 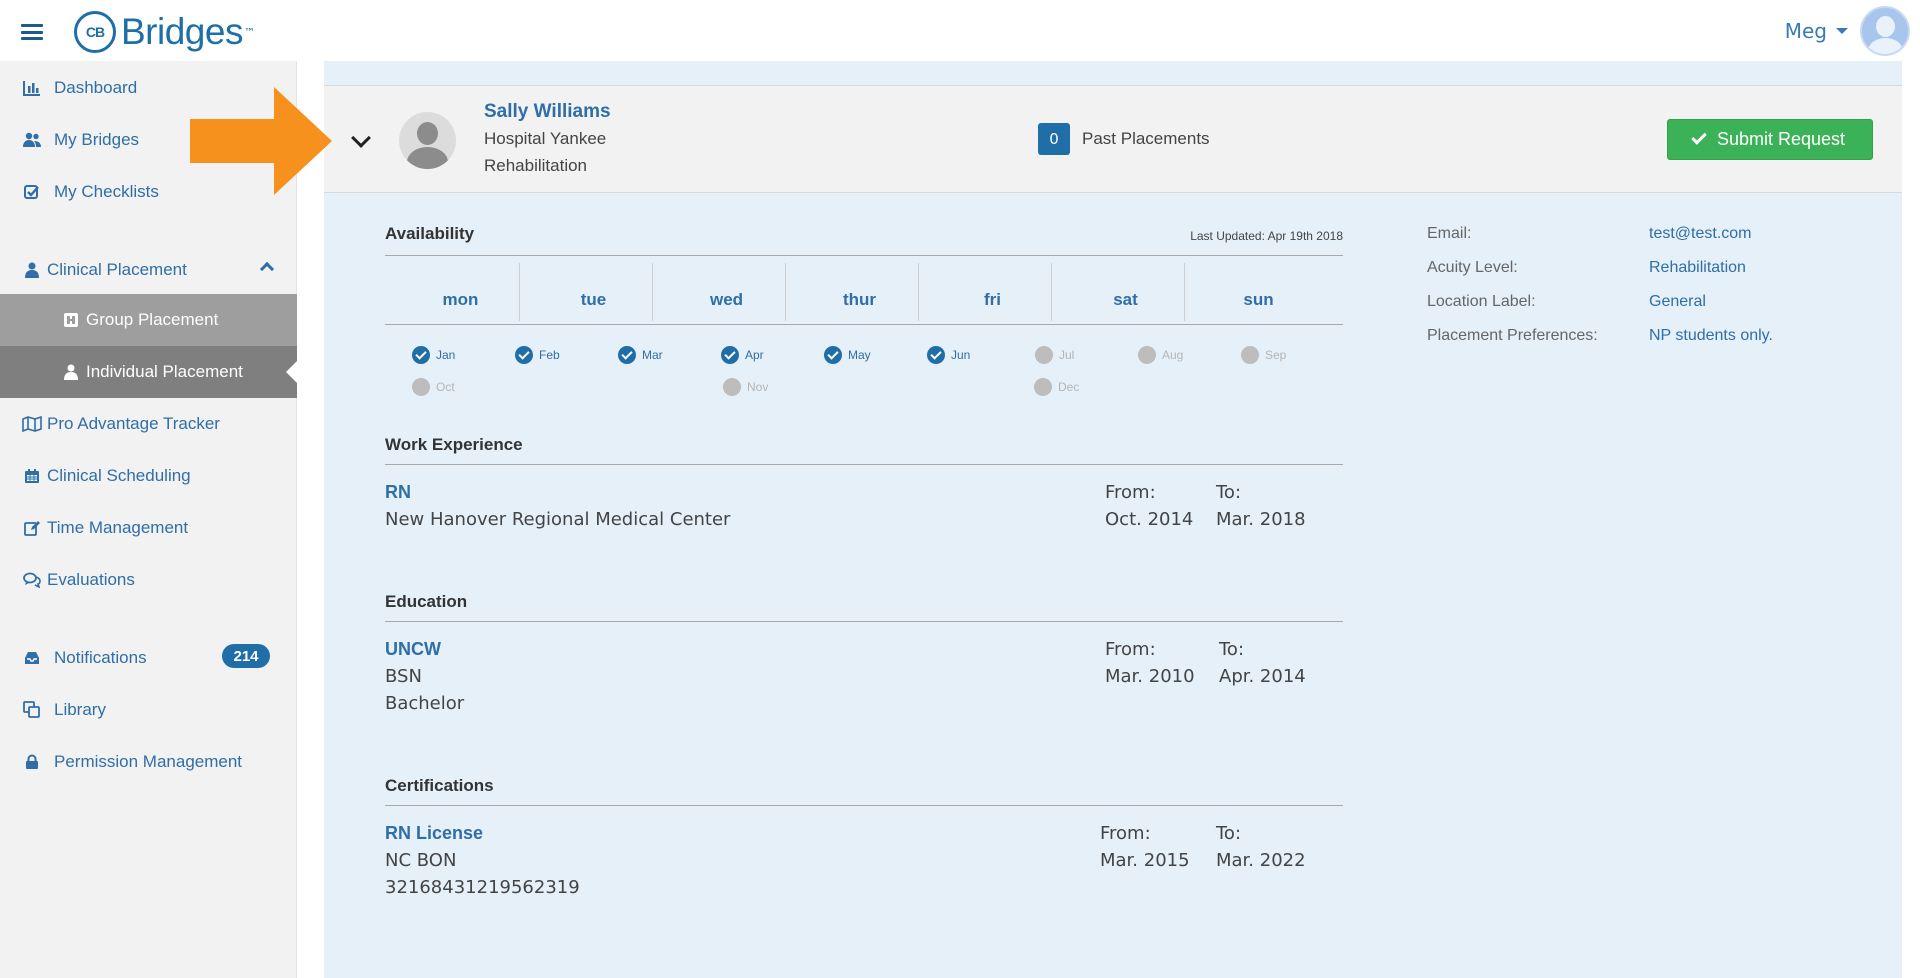 What do you see at coordinates (426, 601) in the screenshot?
I see `education-title: Education` at bounding box center [426, 601].